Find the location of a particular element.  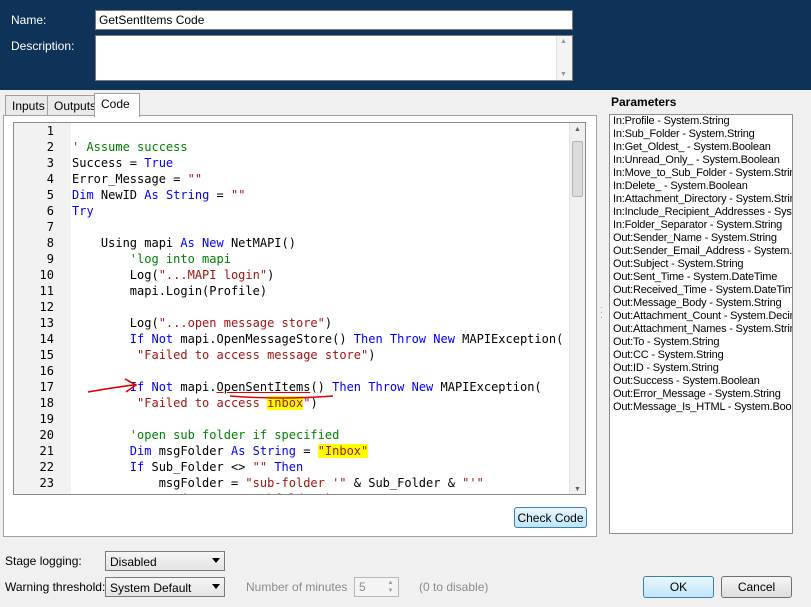

code-token: () is located at coordinates (321, 387).